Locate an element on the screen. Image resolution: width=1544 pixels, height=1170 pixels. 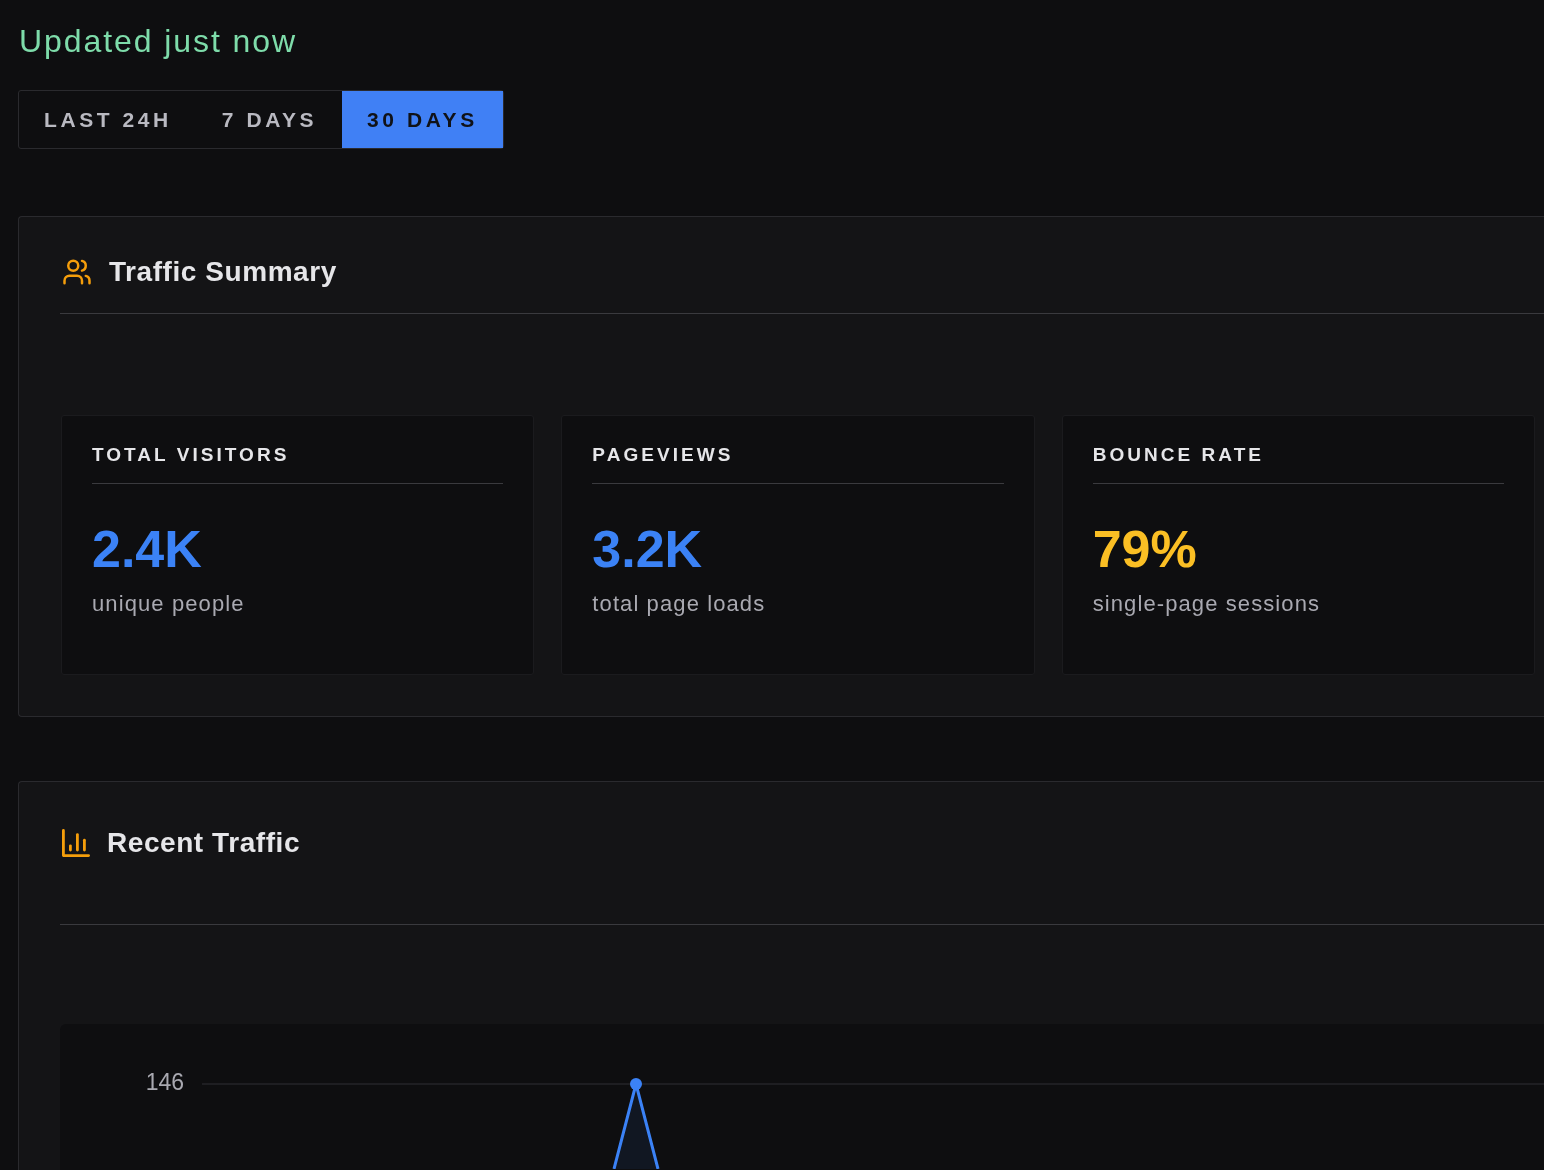
stat-label: TOTAL VISITORS is located at coordinates (191, 455).